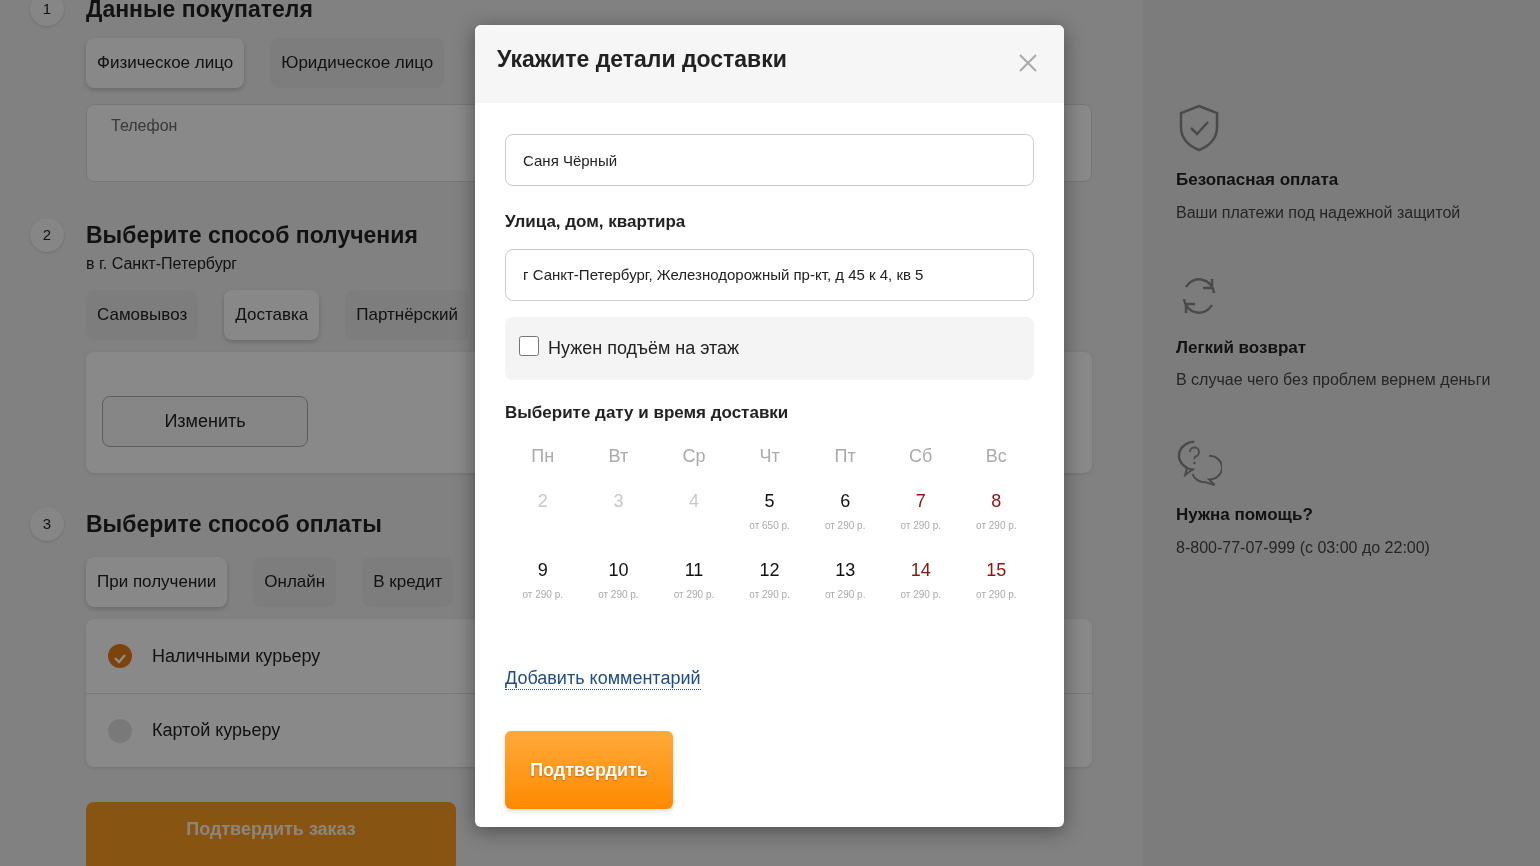  What do you see at coordinates (47, 235) in the screenshot?
I see `step-number: 2` at bounding box center [47, 235].